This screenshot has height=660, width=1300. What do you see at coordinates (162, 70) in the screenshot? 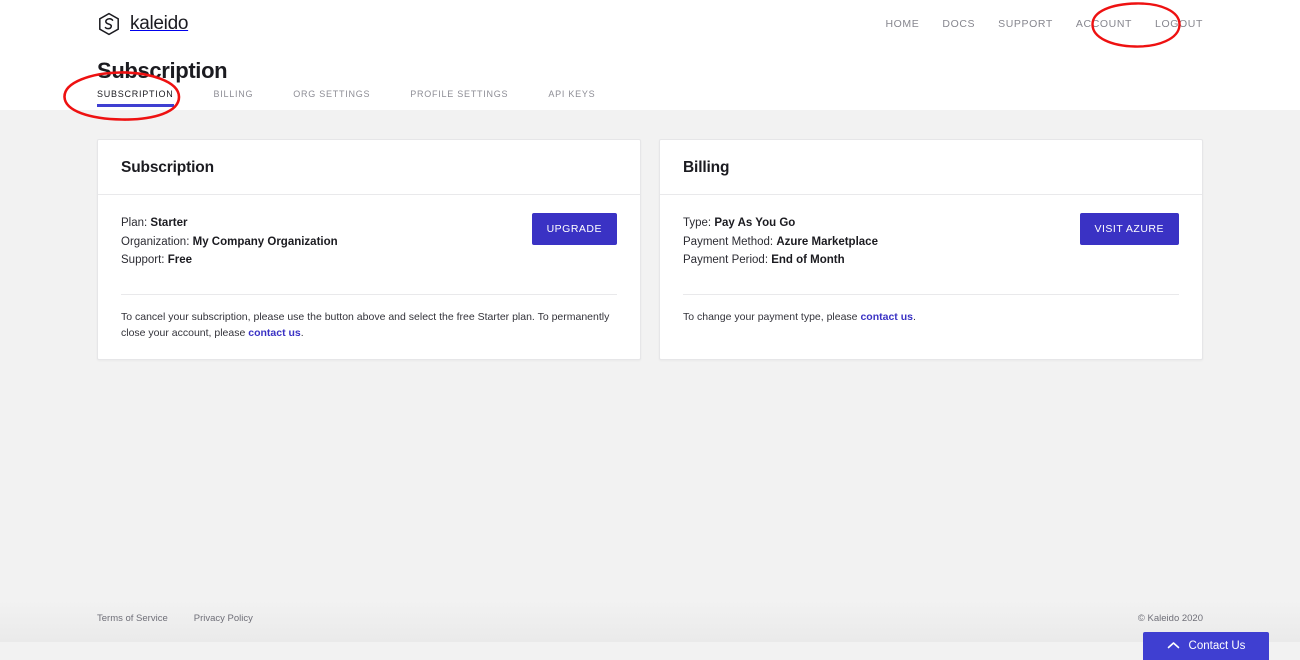
I see `page-title: Subscription` at bounding box center [162, 70].